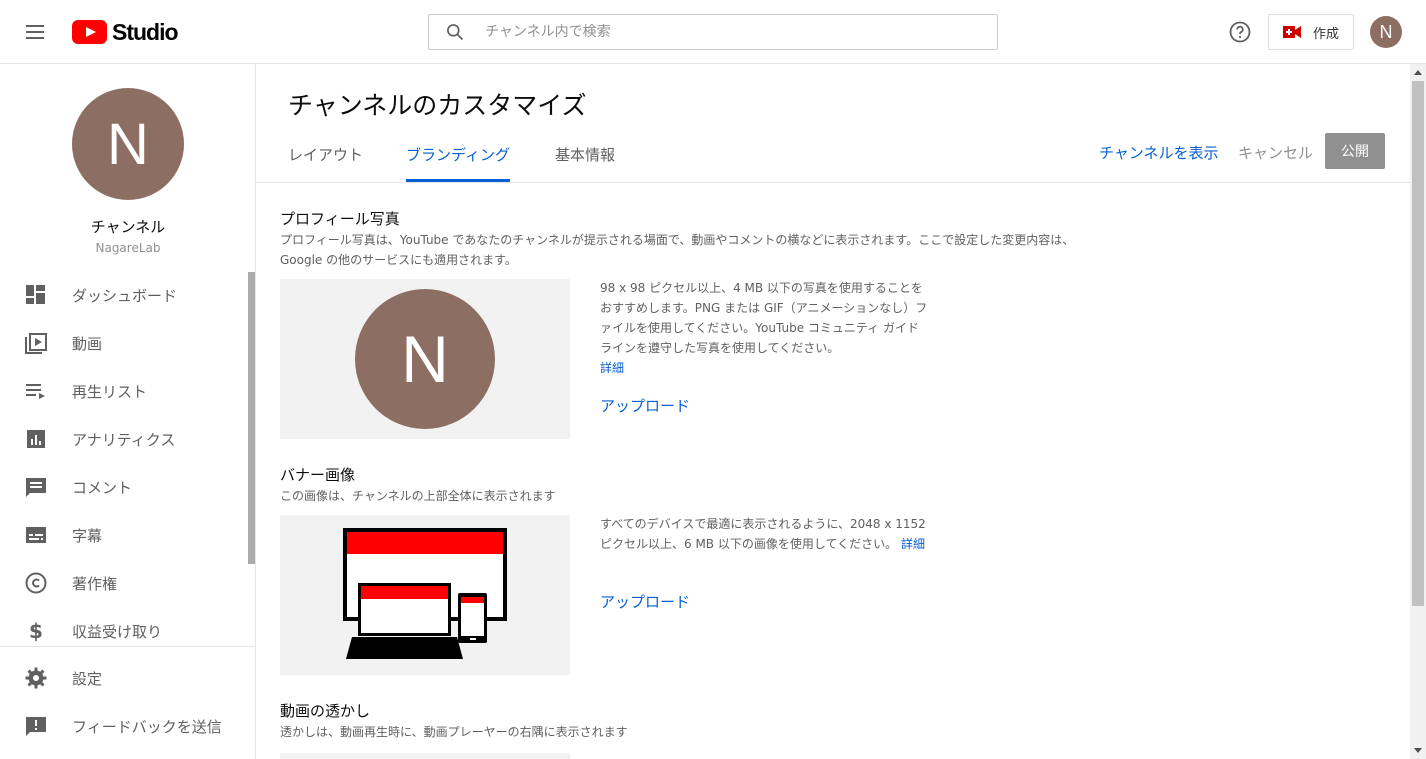 This screenshot has height=759, width=1426. Describe the element at coordinates (36, 487) in the screenshot. I see `comment-icon` at that location.